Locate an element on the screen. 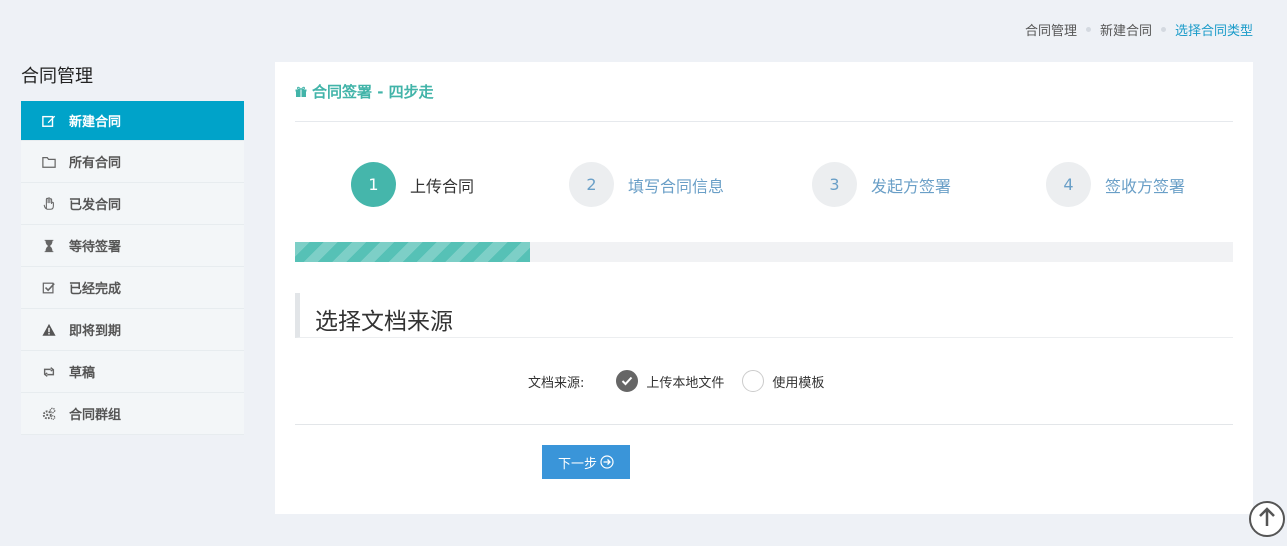 This screenshot has width=1287, height=546. scroll-to-top-button is located at coordinates (1267, 519).